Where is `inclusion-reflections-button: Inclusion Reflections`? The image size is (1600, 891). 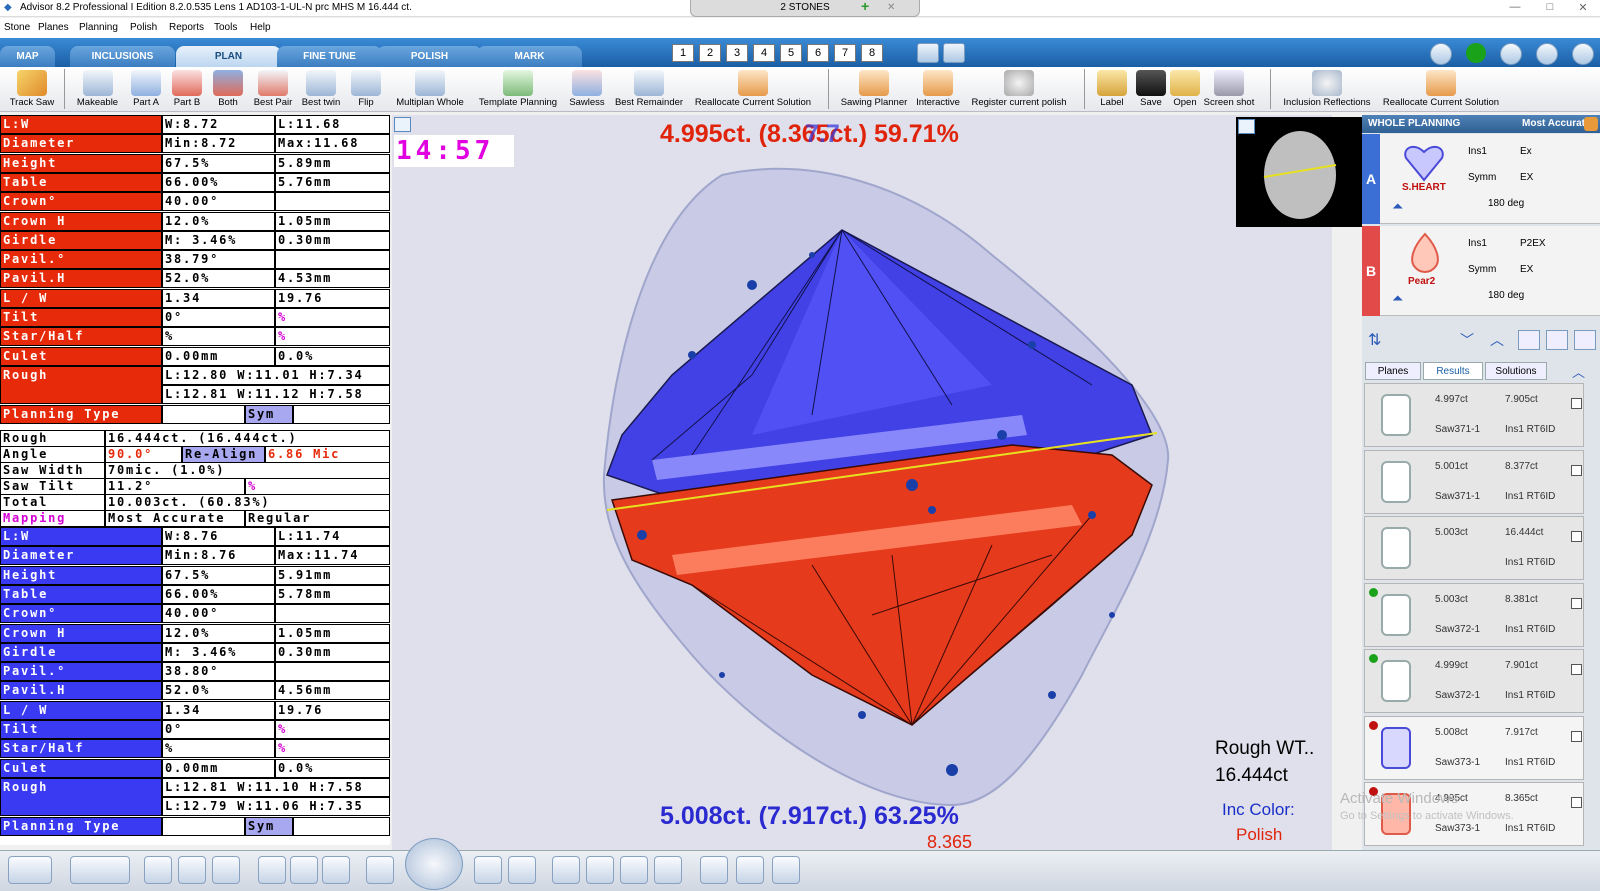
inclusion-reflections-button: Inclusion Reflections is located at coordinates (1327, 90).